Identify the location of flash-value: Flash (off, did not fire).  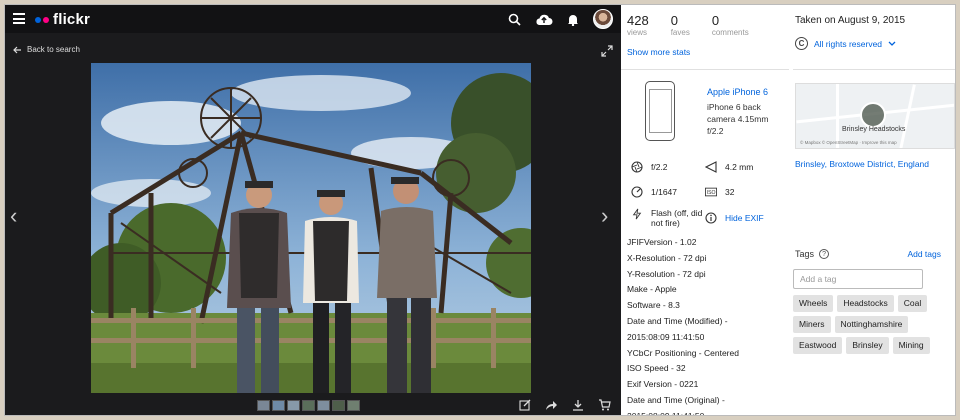
(677, 218).